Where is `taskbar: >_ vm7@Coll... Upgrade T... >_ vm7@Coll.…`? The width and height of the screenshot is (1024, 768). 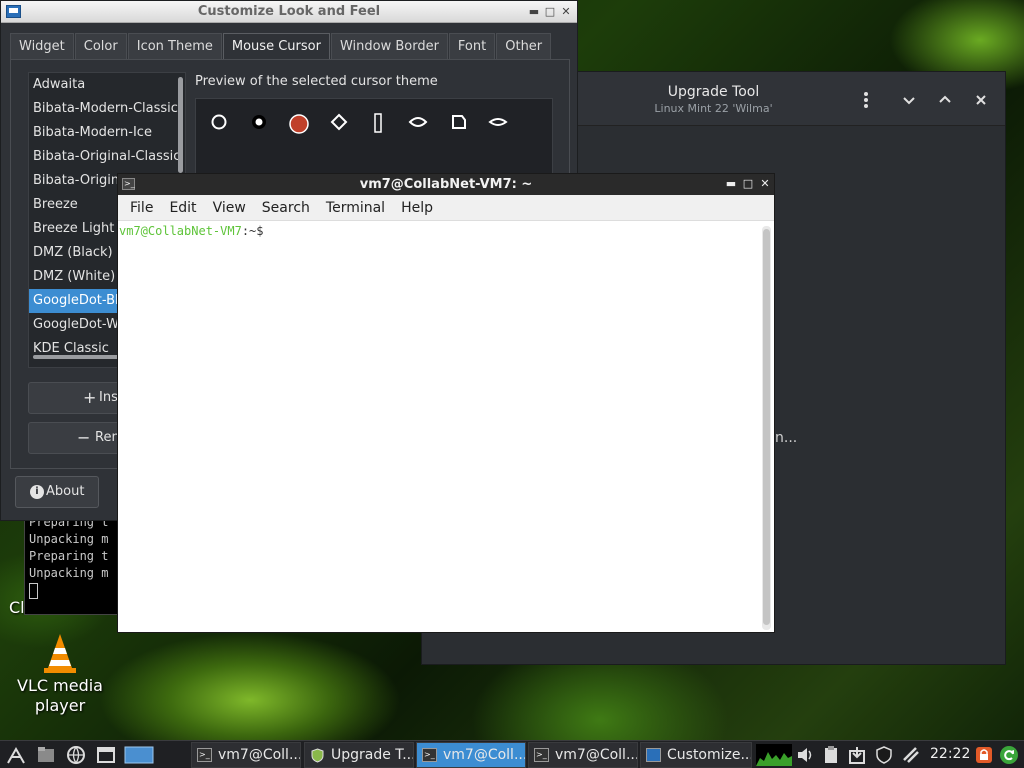
taskbar: >_ vm7@Coll... Upgrade T... >_ vm7@Coll.… is located at coordinates (512, 754).